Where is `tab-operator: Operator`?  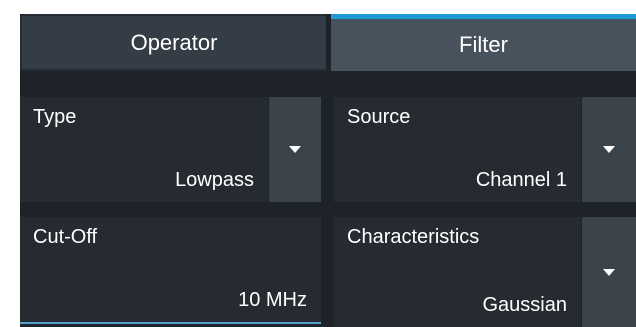 tab-operator: Operator is located at coordinates (173, 42).